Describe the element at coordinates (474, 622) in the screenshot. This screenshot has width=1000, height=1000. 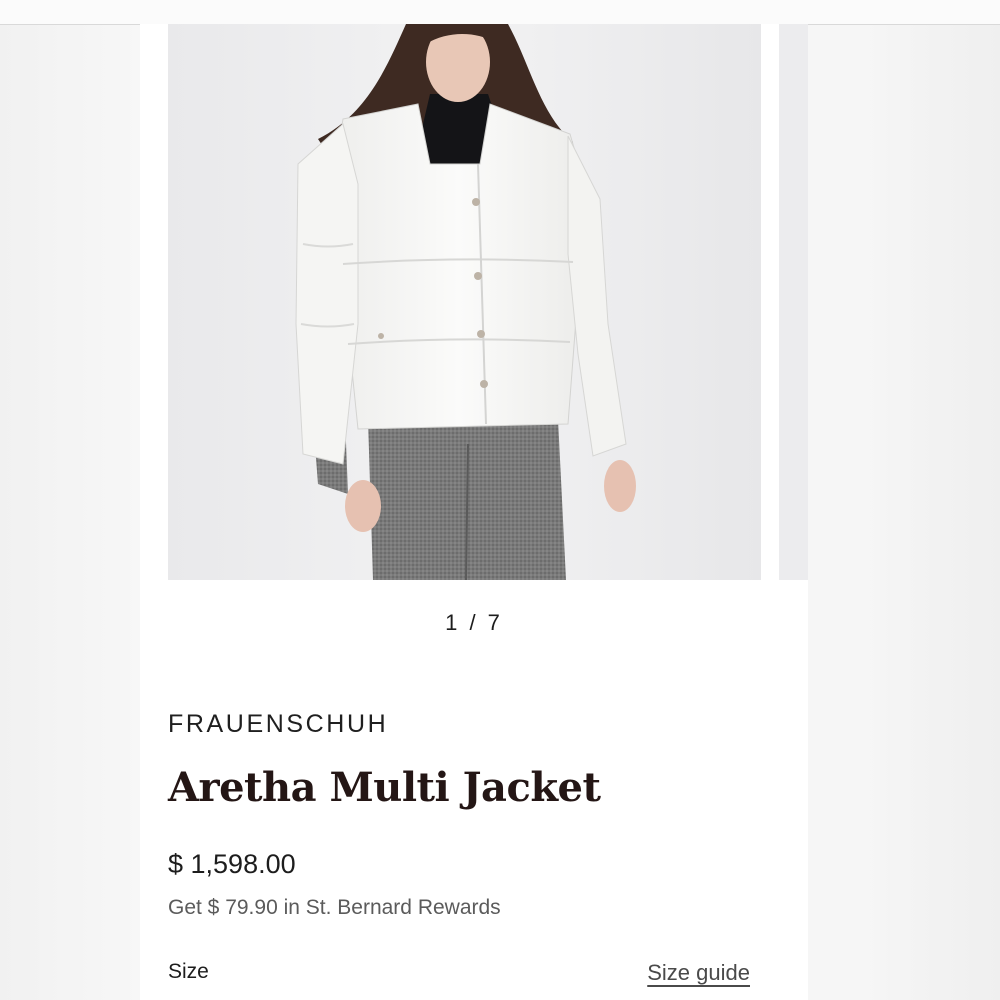
I see `image-counter: 1 / 7` at that location.